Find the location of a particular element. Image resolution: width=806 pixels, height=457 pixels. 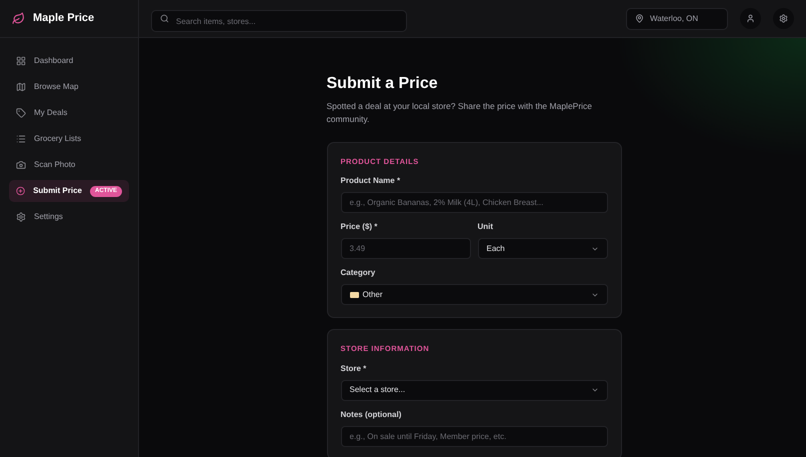

sidebar-item: Grocery Lists is located at coordinates (69, 139).